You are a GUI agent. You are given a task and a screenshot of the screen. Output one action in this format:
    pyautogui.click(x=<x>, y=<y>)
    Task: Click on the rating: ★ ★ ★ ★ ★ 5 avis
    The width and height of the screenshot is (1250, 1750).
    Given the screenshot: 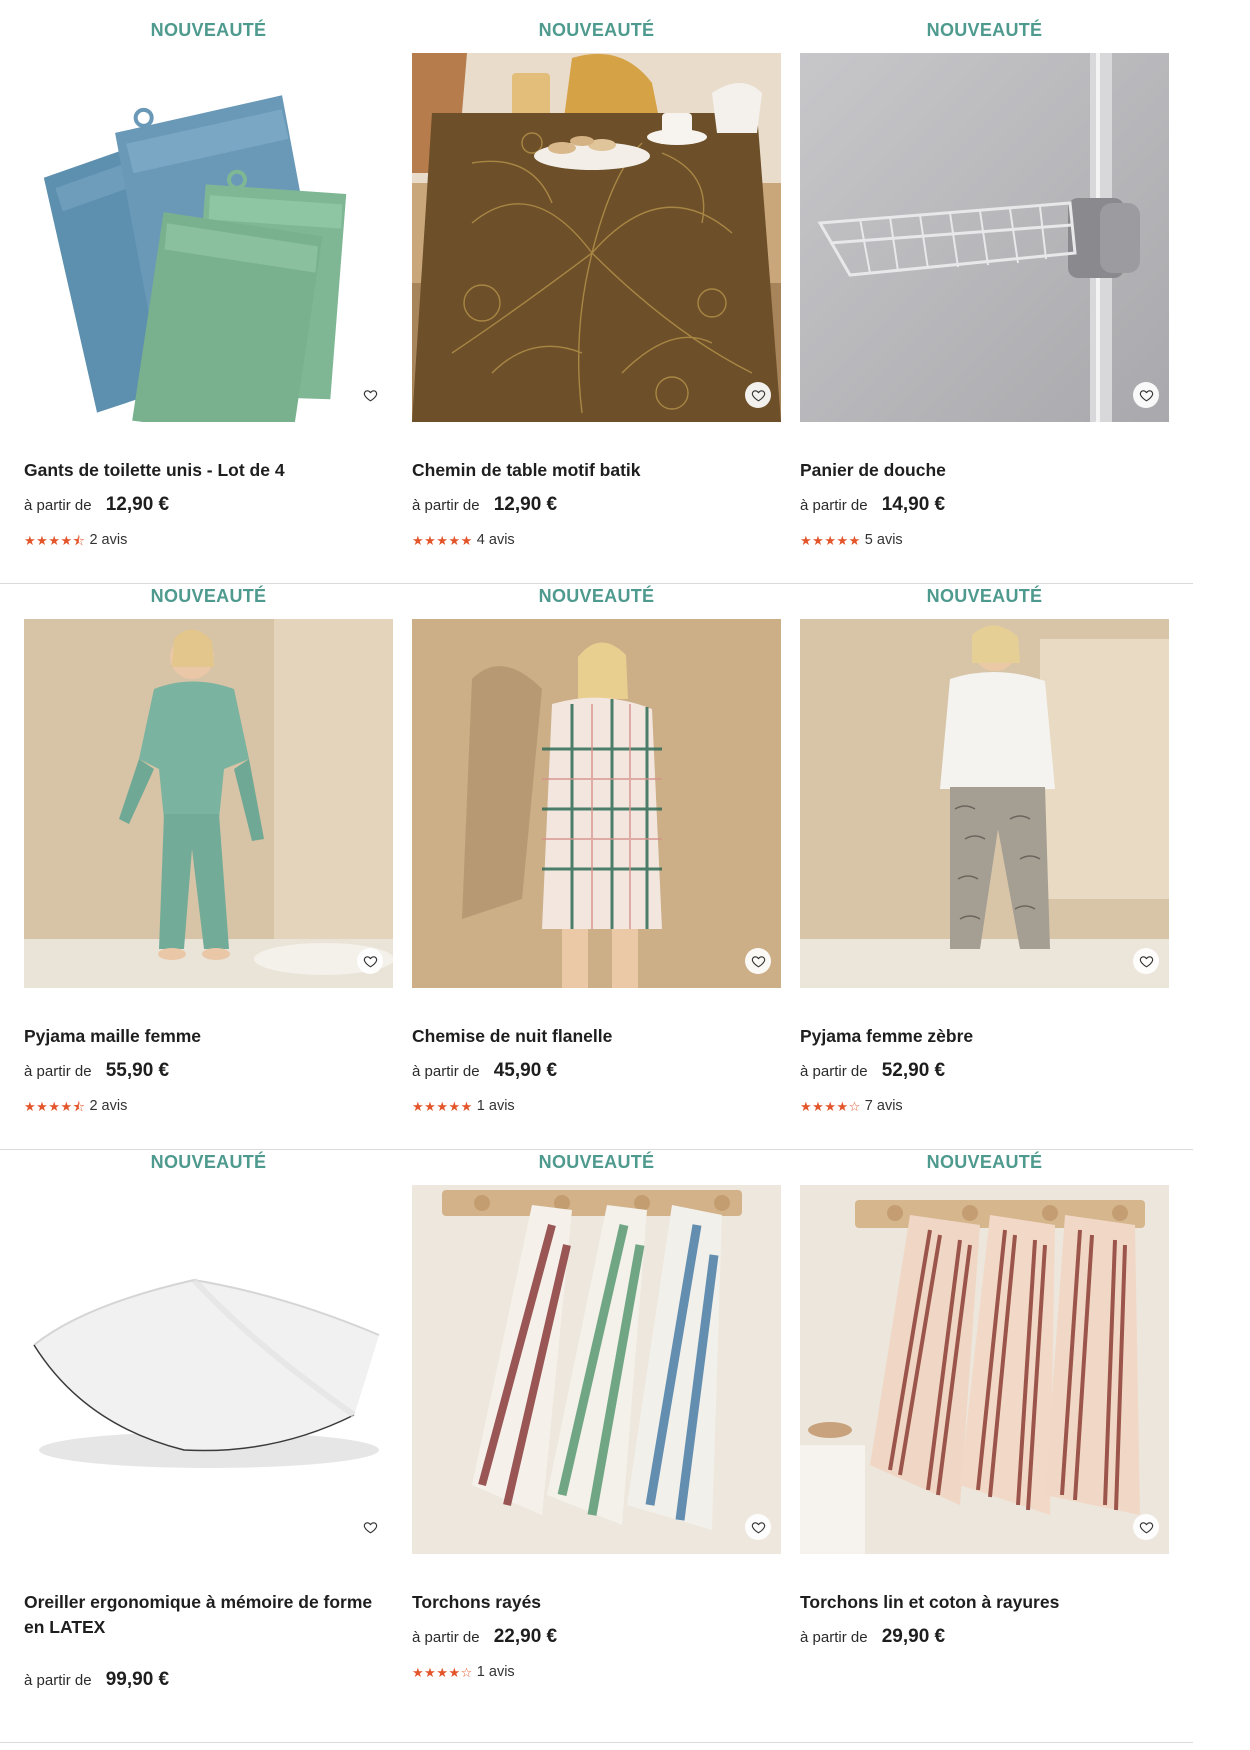 What is the action you would take?
    pyautogui.click(x=851, y=540)
    